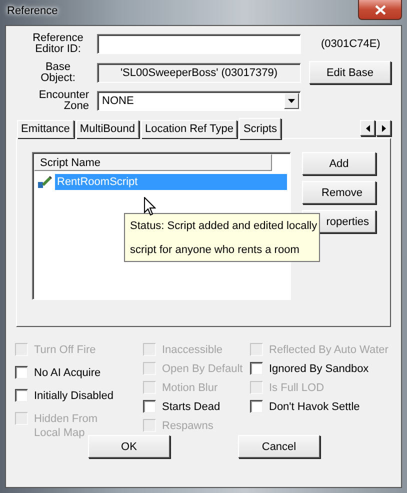 This screenshot has width=407, height=493. Describe the element at coordinates (67, 373) in the screenshot. I see `checkbox-label: No AI Acquire` at that location.